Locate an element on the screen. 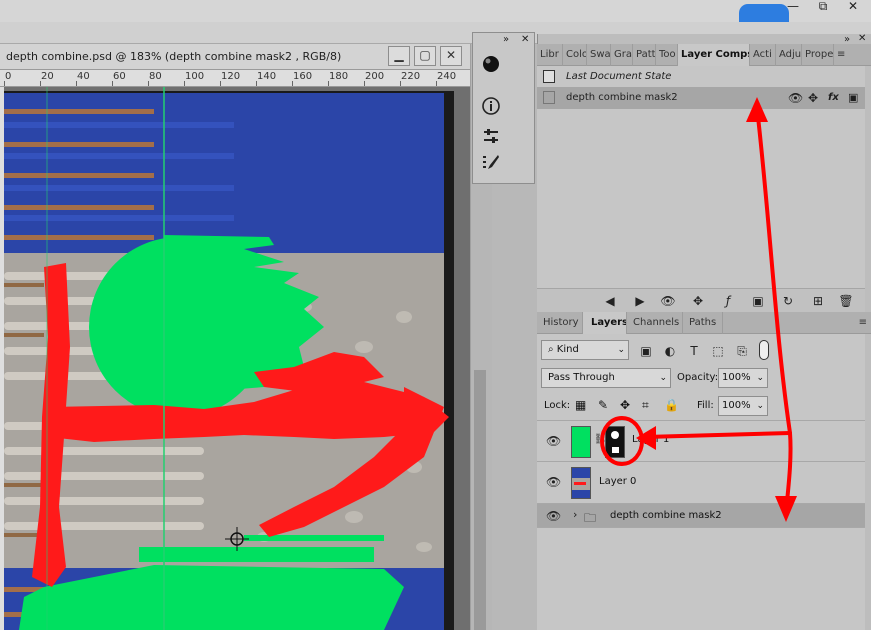 This screenshot has width=871, height=630. delete-comp-icon: 🗑 is located at coordinates (846, 301).